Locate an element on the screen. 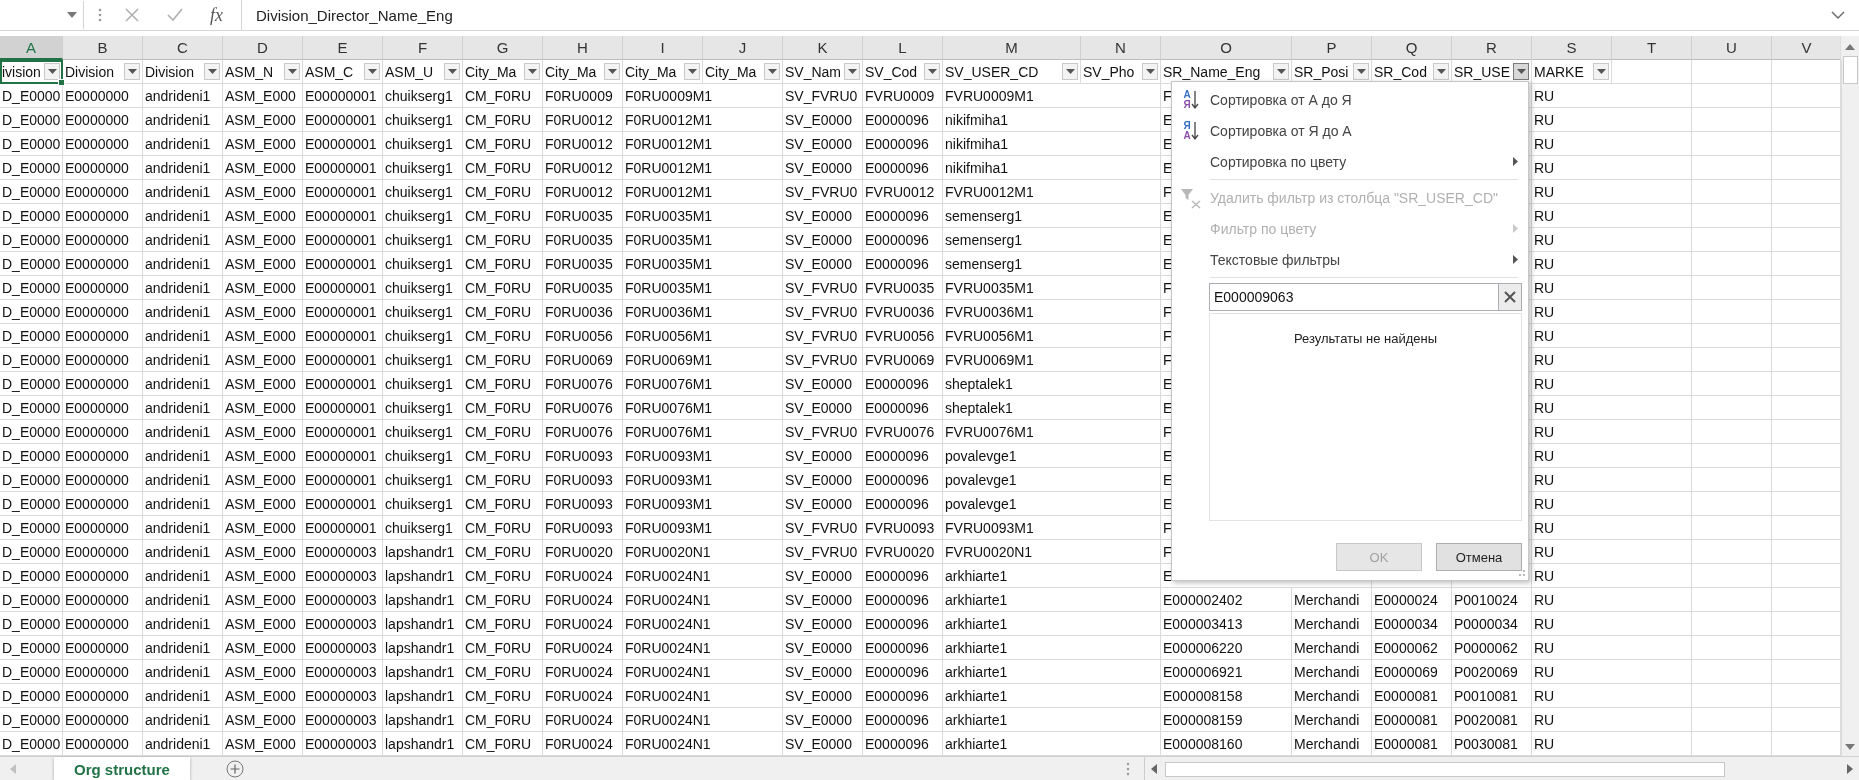 This screenshot has height=780, width=1859. scroll-up-icon is located at coordinates (1850, 47).